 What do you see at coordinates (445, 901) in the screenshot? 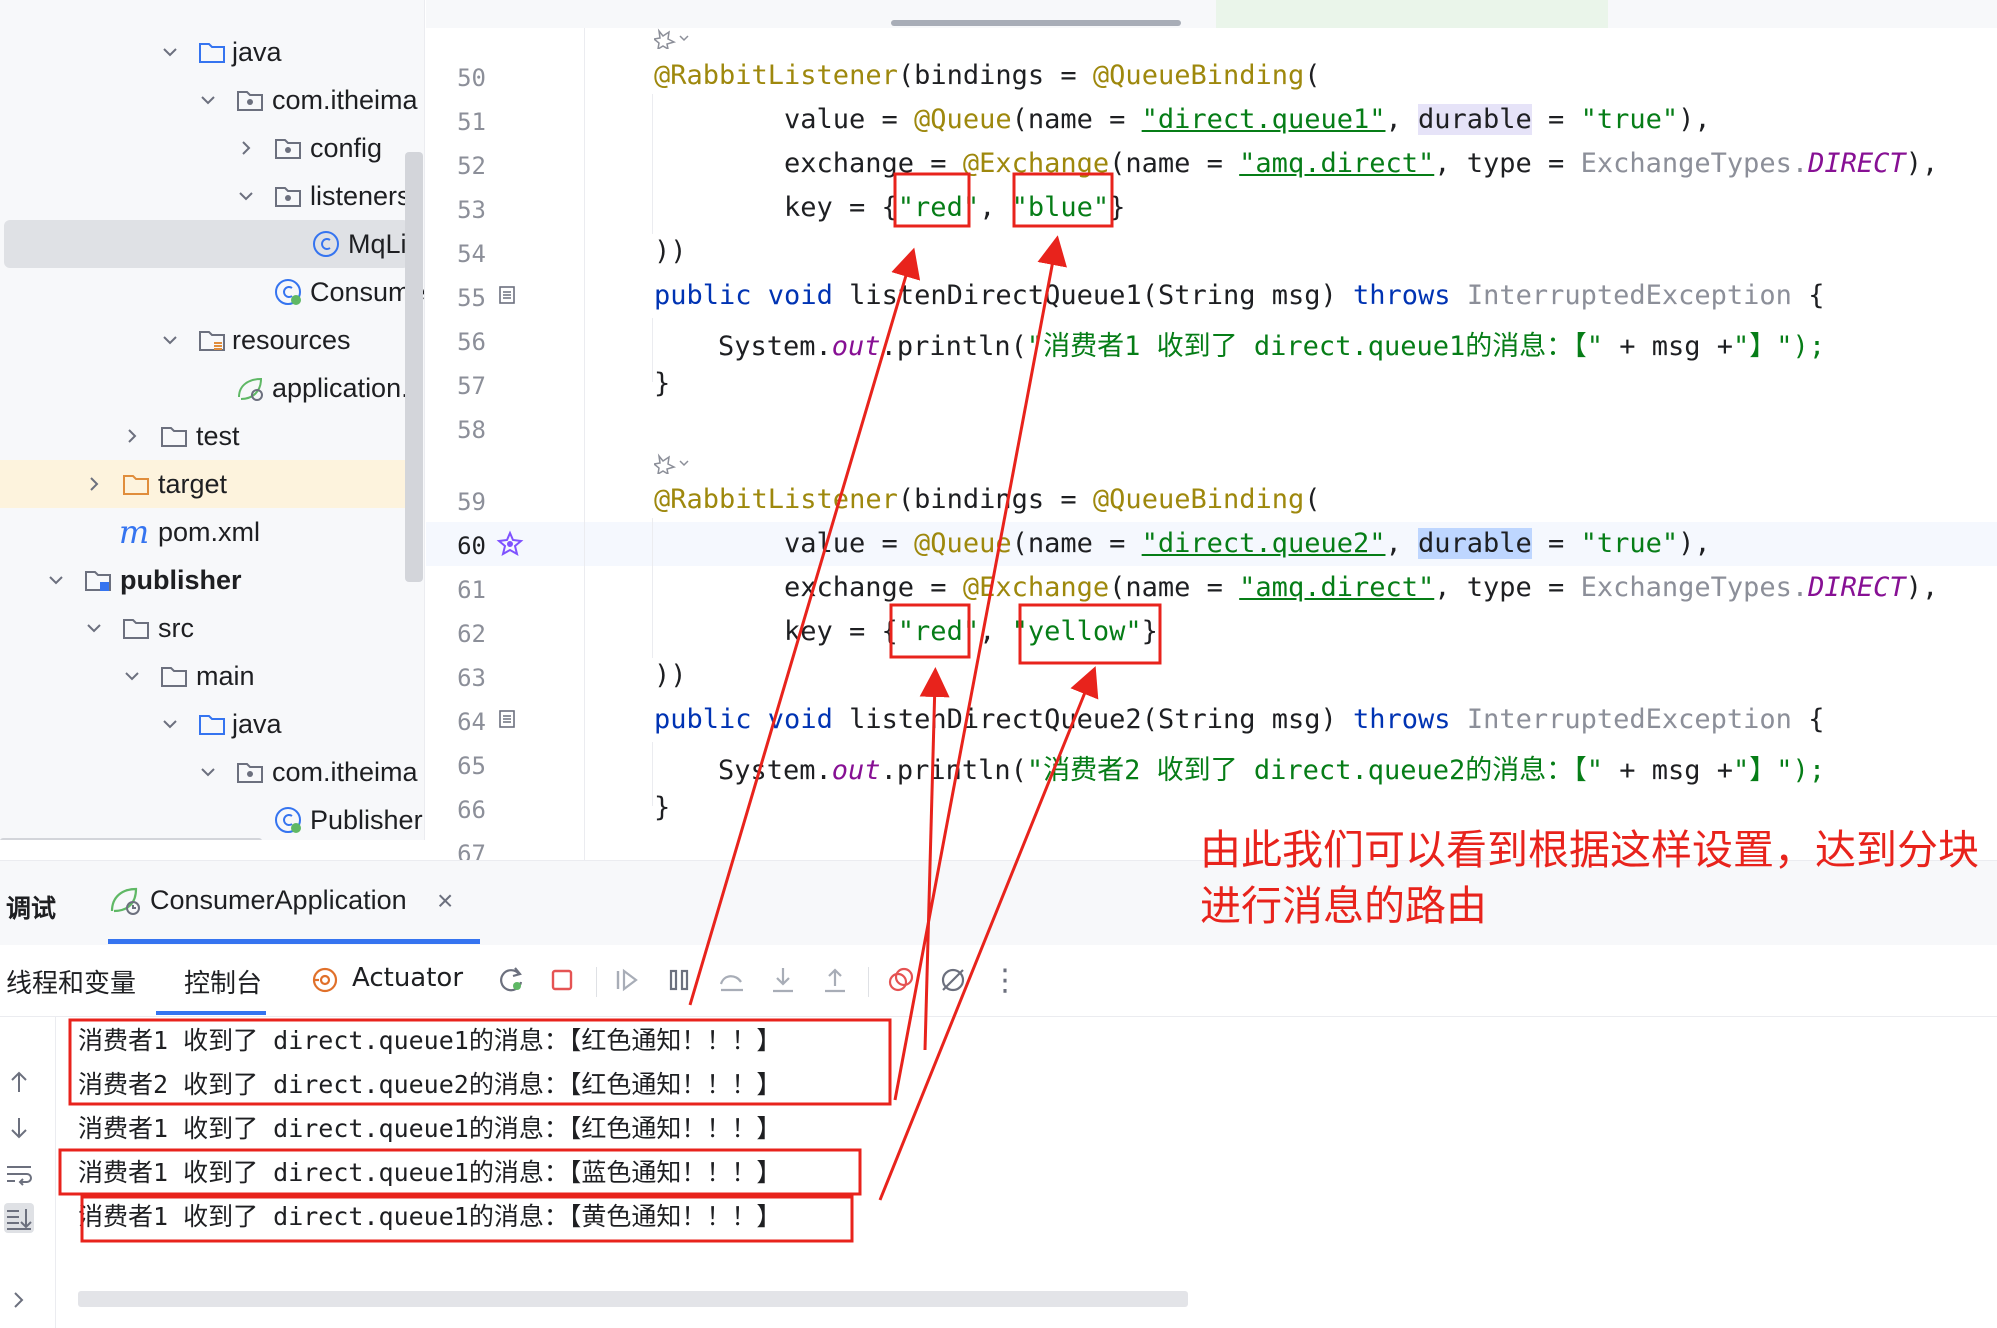
I see `close-icon: ×` at bounding box center [445, 901].